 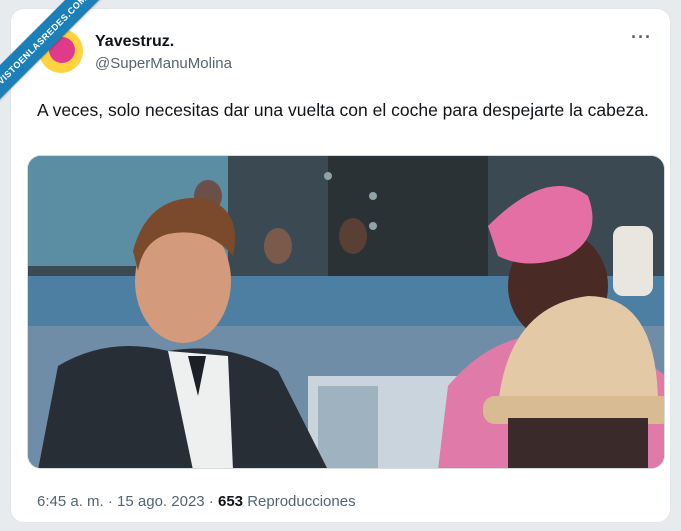 I want to click on tweet-date: 15 ago. 2023, so click(x=161, y=501).